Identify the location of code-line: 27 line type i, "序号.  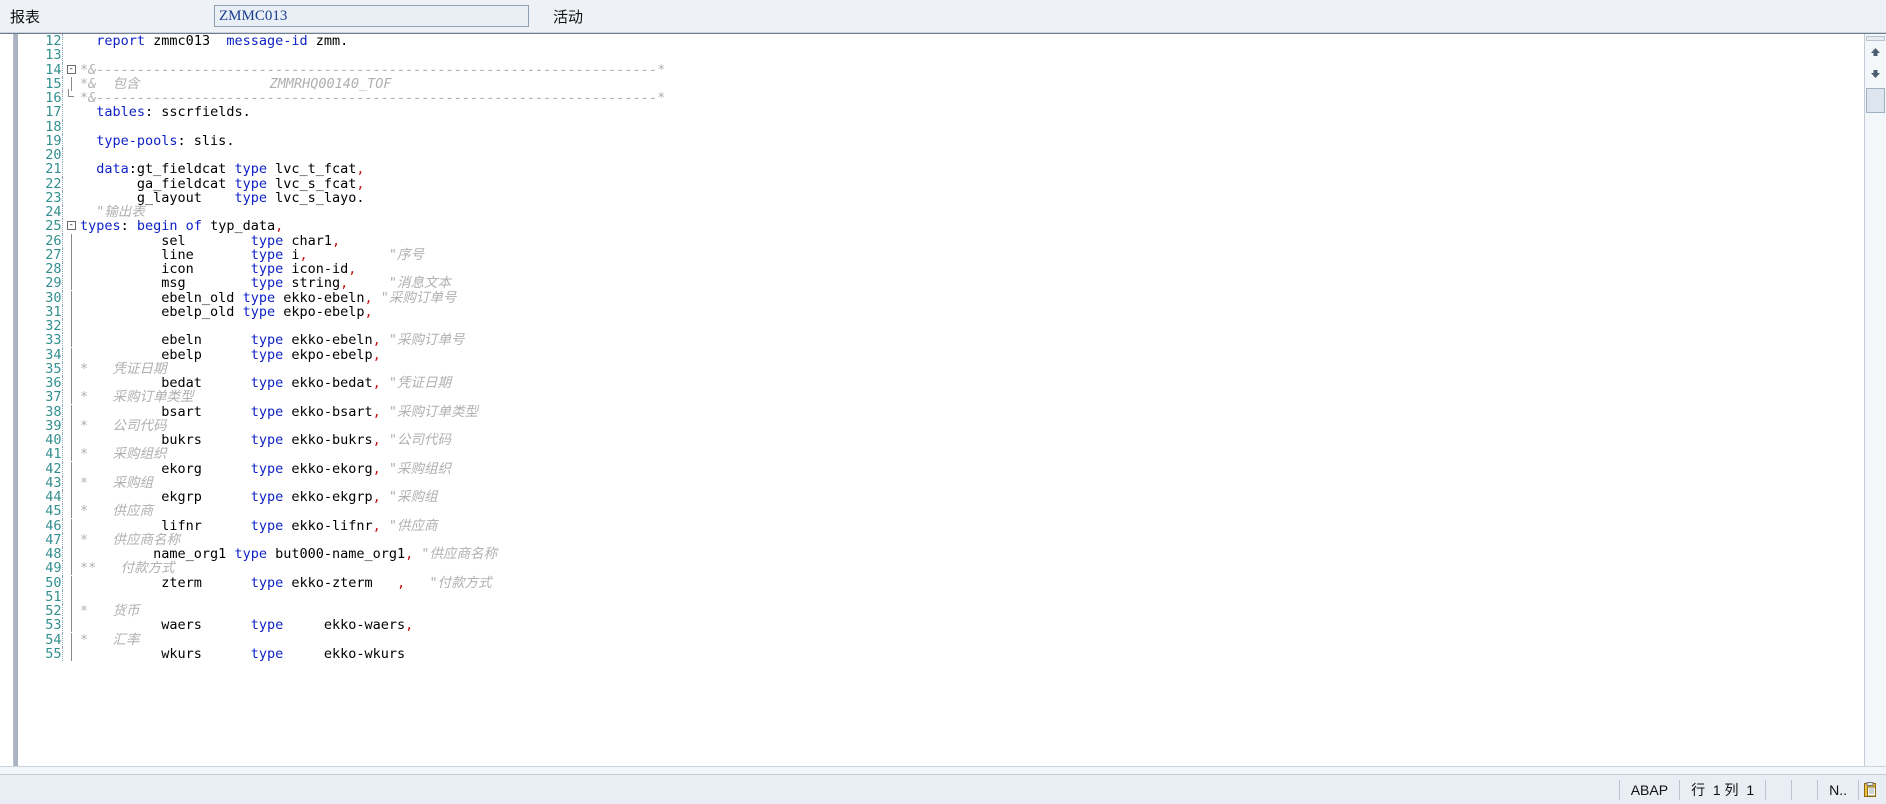
(341, 254).